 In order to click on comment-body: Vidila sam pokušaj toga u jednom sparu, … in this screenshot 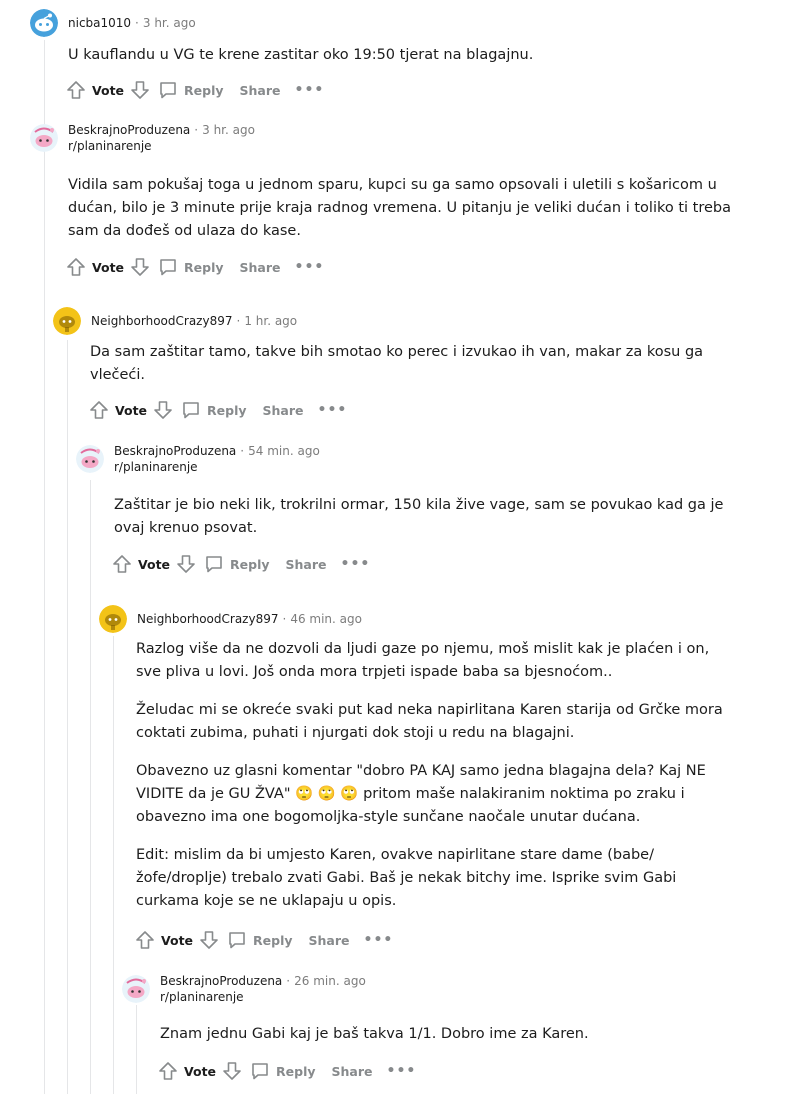, I will do `click(404, 208)`.